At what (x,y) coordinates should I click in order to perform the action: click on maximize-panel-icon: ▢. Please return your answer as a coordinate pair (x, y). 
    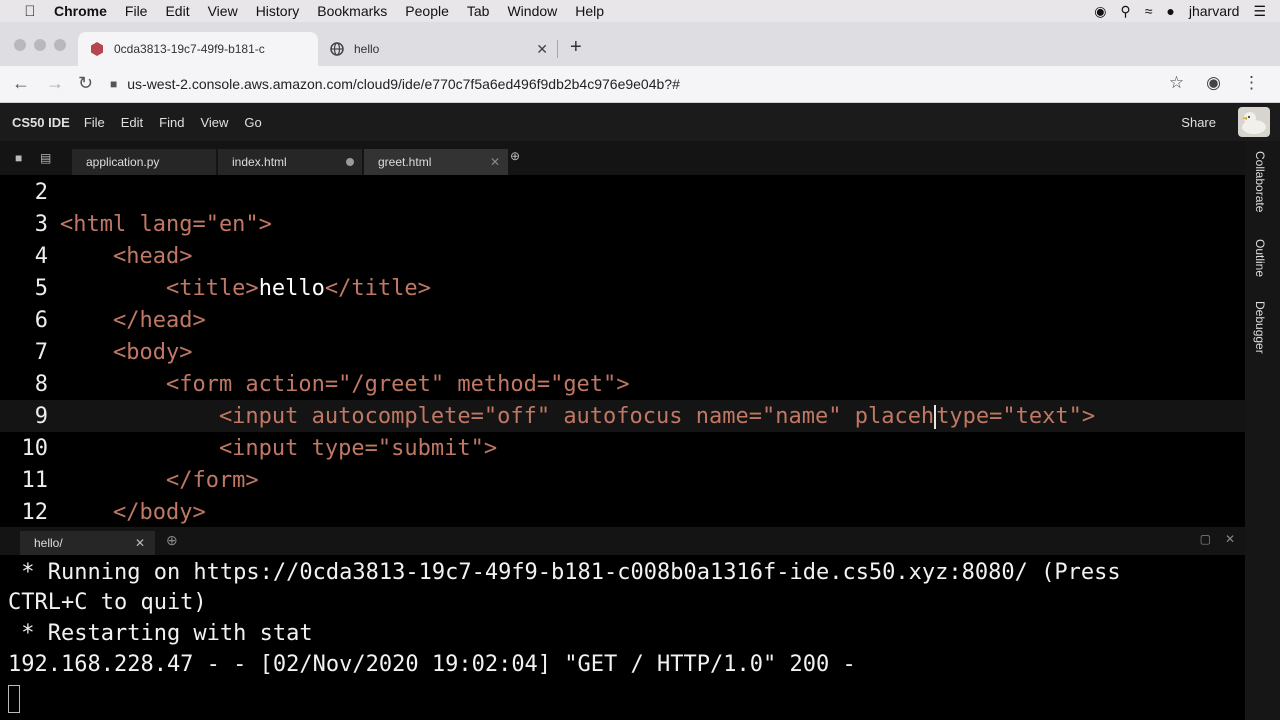
    Looking at the image, I should click on (1205, 539).